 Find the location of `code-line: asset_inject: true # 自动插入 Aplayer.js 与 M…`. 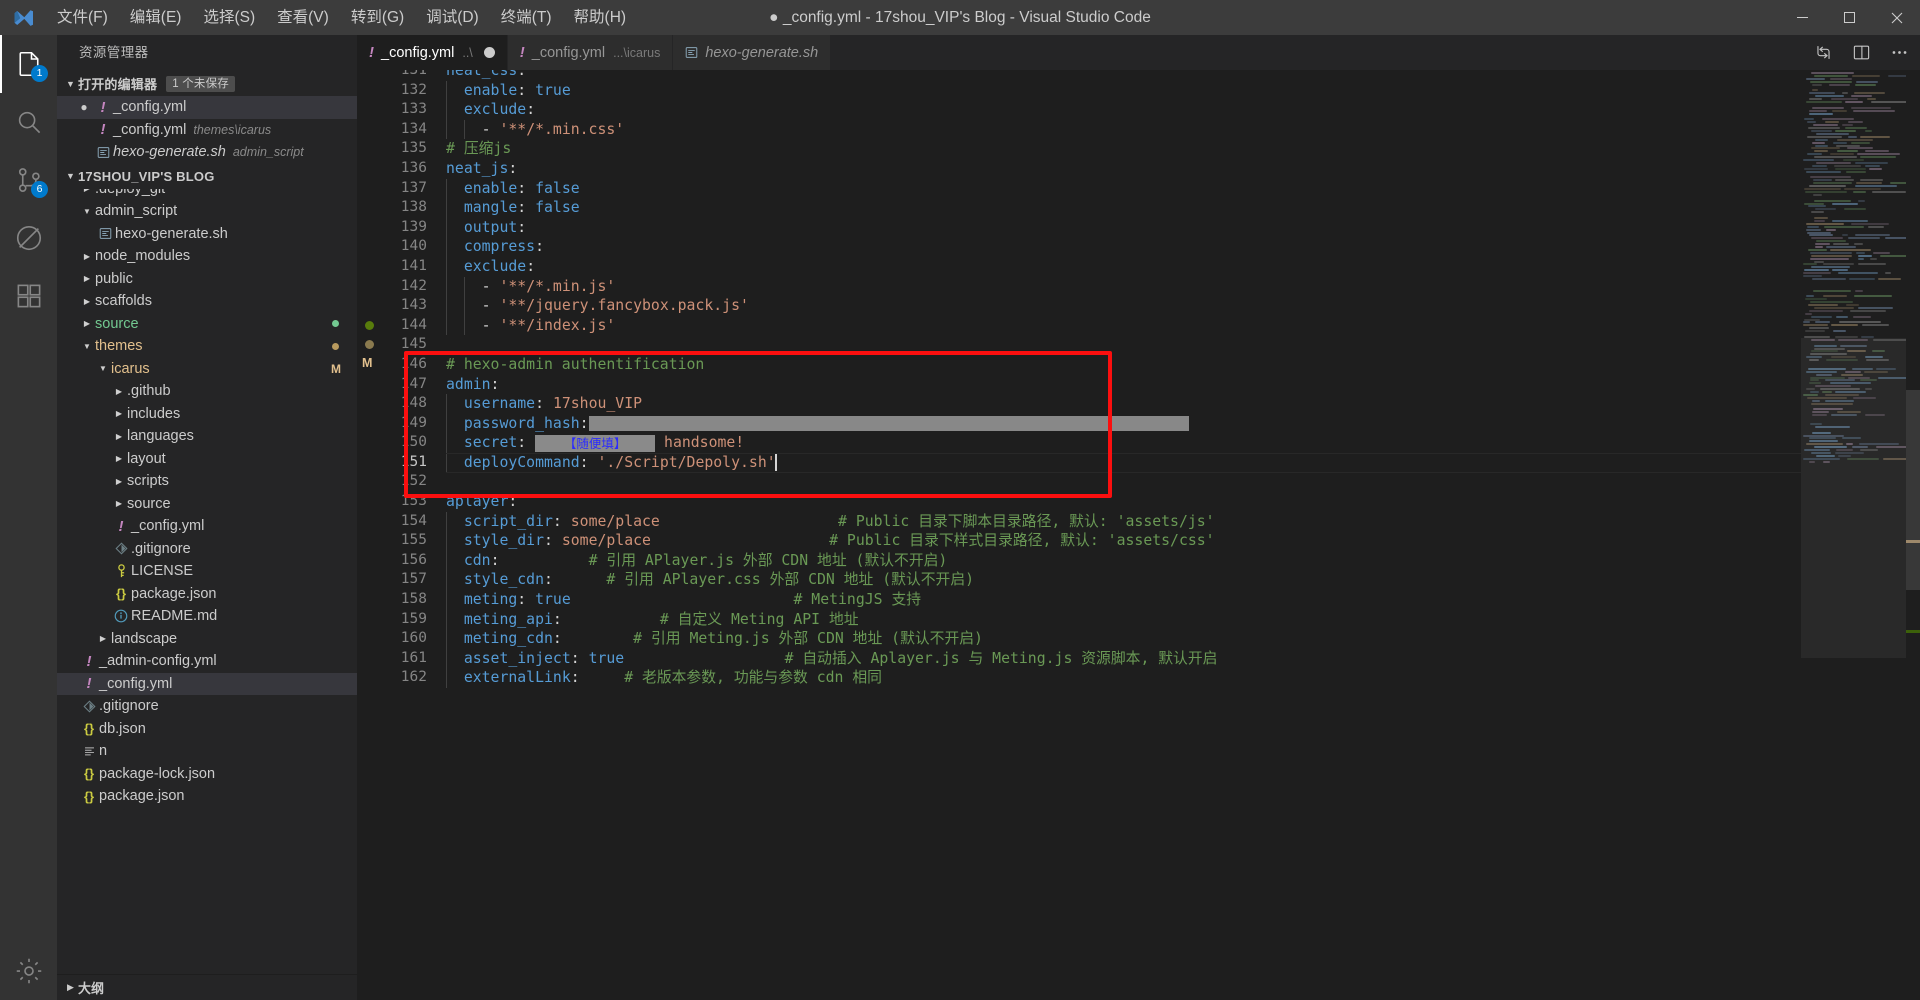

code-line: asset_inject: true # 自动插入 Aplayer.js 与 M… is located at coordinates (1183, 658).